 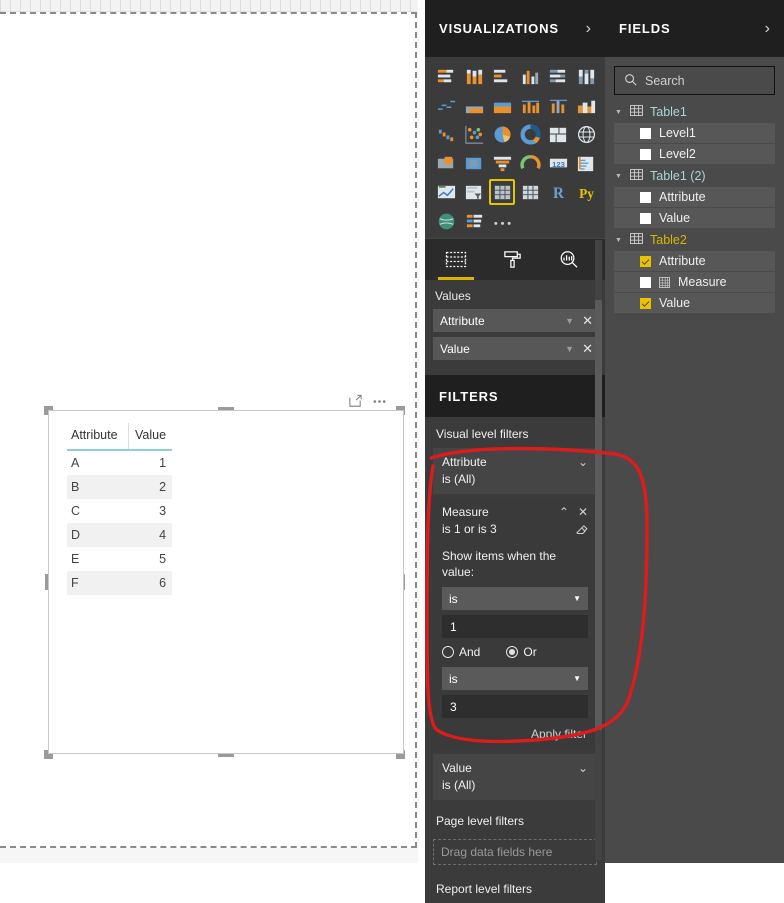 What do you see at coordinates (512, 260) in the screenshot?
I see `format-tab` at bounding box center [512, 260].